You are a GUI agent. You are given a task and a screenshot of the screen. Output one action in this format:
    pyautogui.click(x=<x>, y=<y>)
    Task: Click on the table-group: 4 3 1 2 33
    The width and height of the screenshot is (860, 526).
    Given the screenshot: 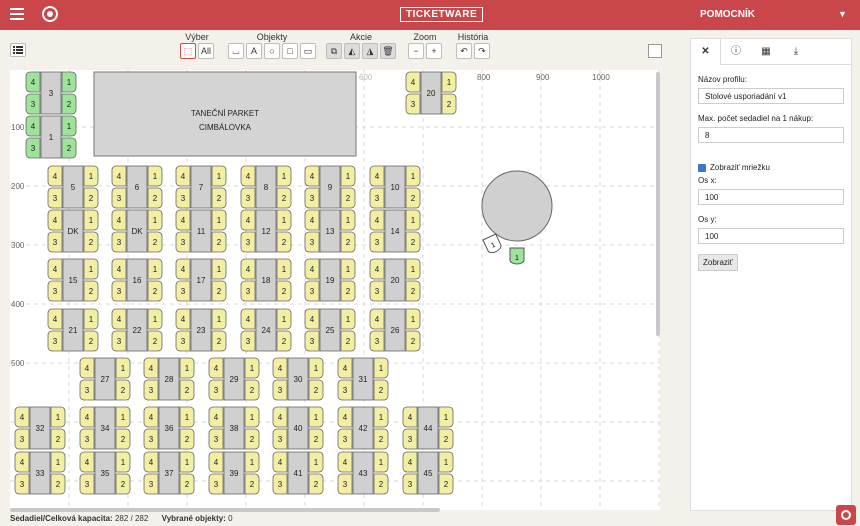 What is the action you would take?
    pyautogui.click(x=40, y=473)
    